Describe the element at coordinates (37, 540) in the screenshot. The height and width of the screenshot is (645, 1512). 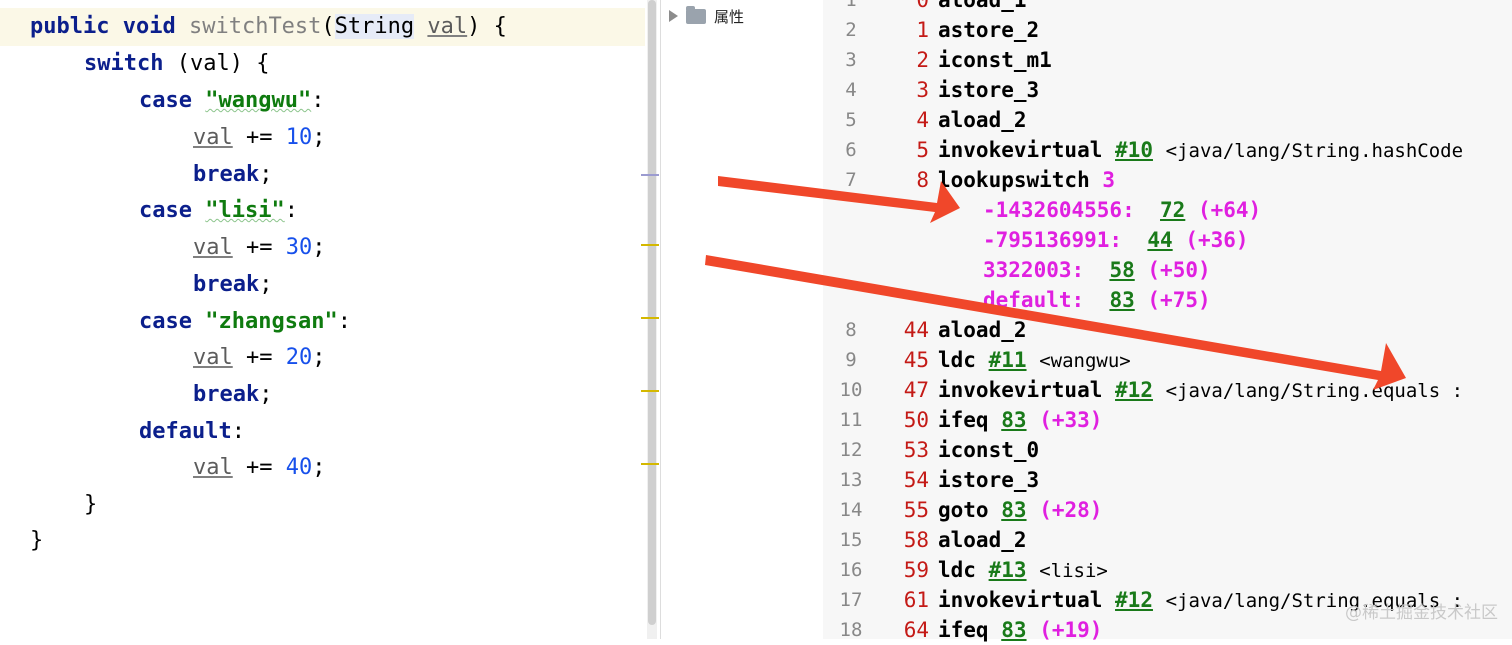
I see `closing-brace: }` at that location.